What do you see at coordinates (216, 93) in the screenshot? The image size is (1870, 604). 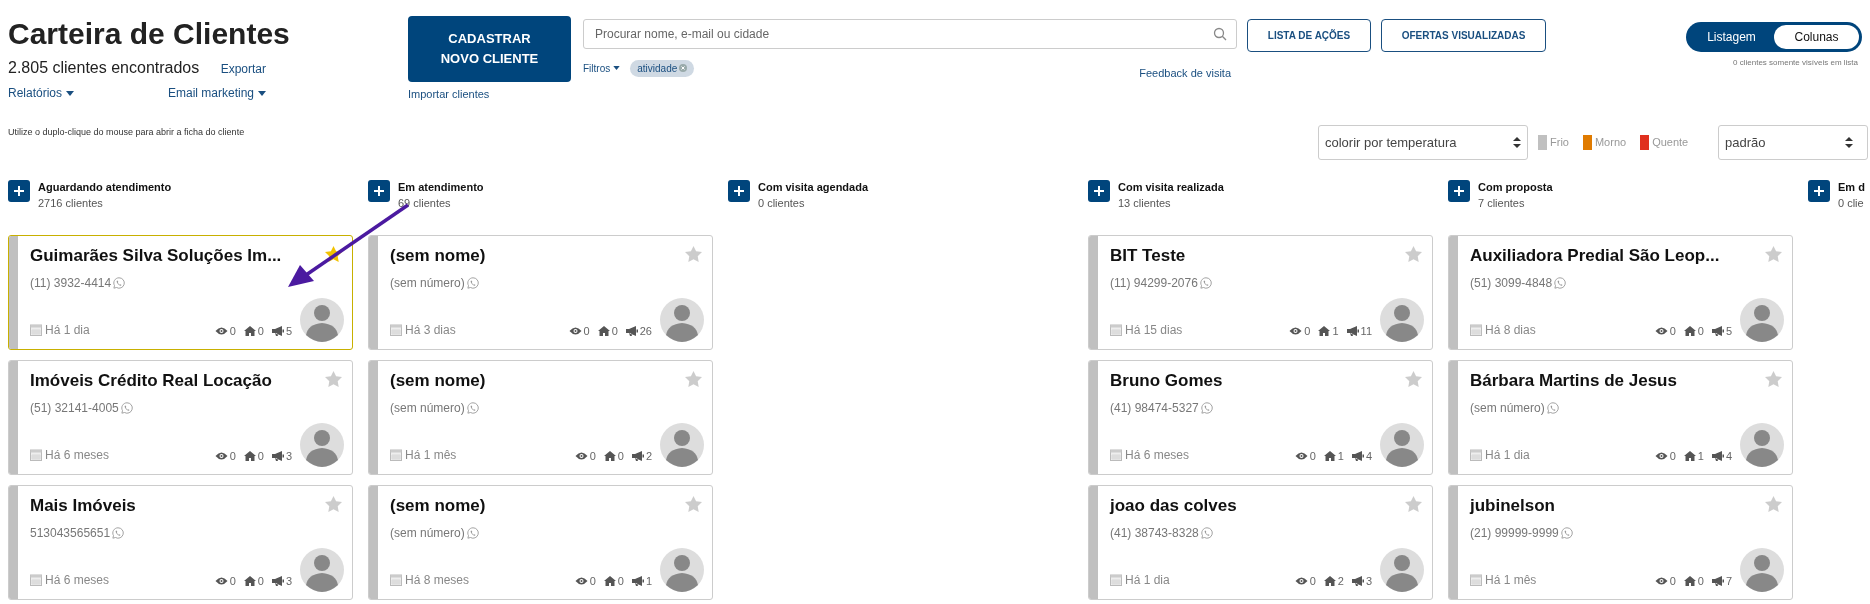 I see `email-marketing-menu: Email marketing` at bounding box center [216, 93].